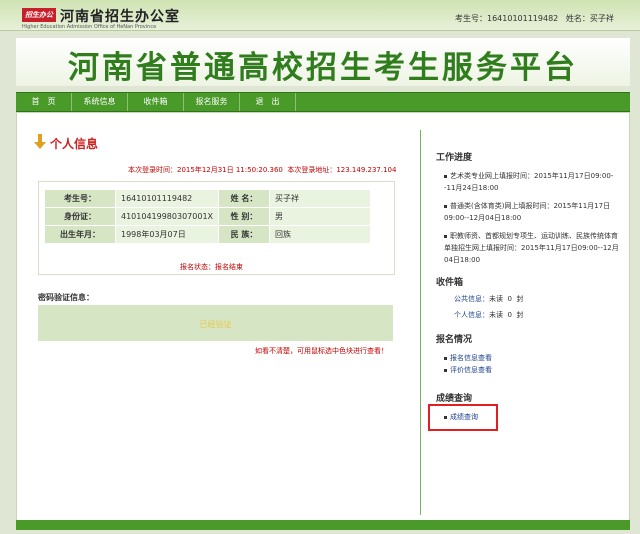  Describe the element at coordinates (244, 216) in the screenshot. I see `gender-label: 性 别：` at that location.